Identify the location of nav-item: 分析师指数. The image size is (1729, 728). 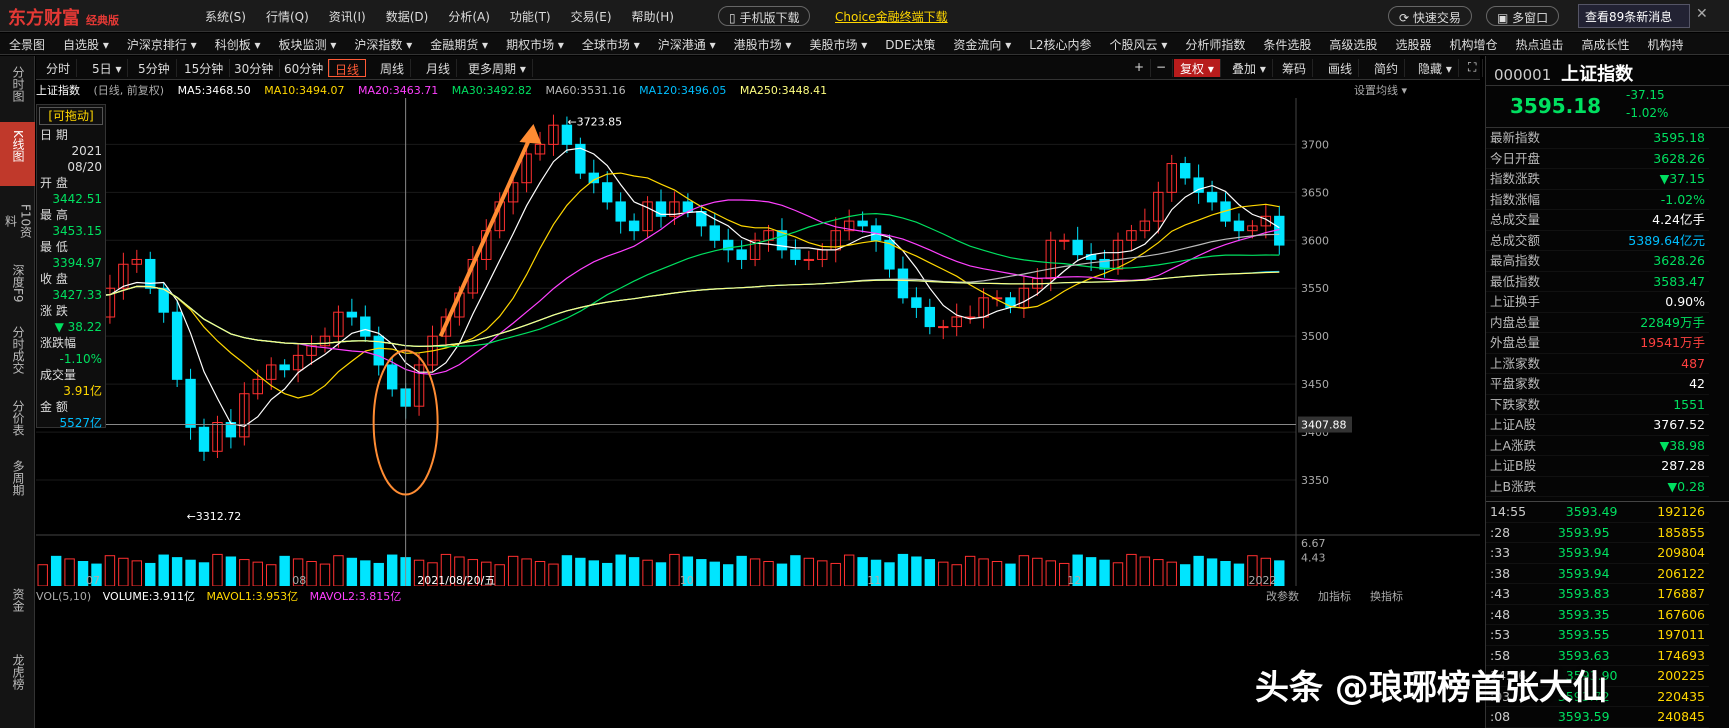
(1215, 43).